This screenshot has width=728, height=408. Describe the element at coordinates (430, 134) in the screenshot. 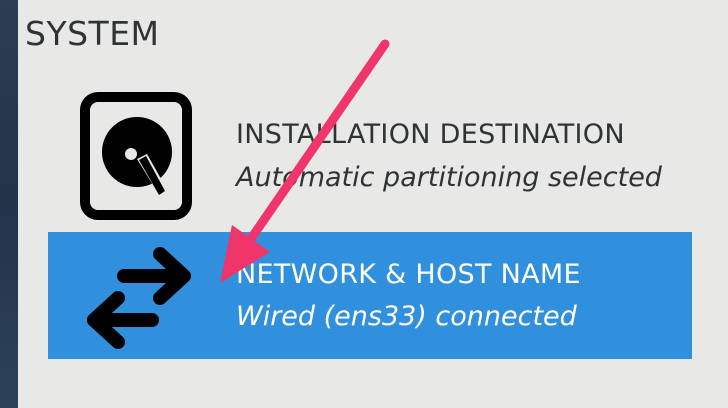

I see `spoke-label: INSTALLATION DESTINATION` at that location.